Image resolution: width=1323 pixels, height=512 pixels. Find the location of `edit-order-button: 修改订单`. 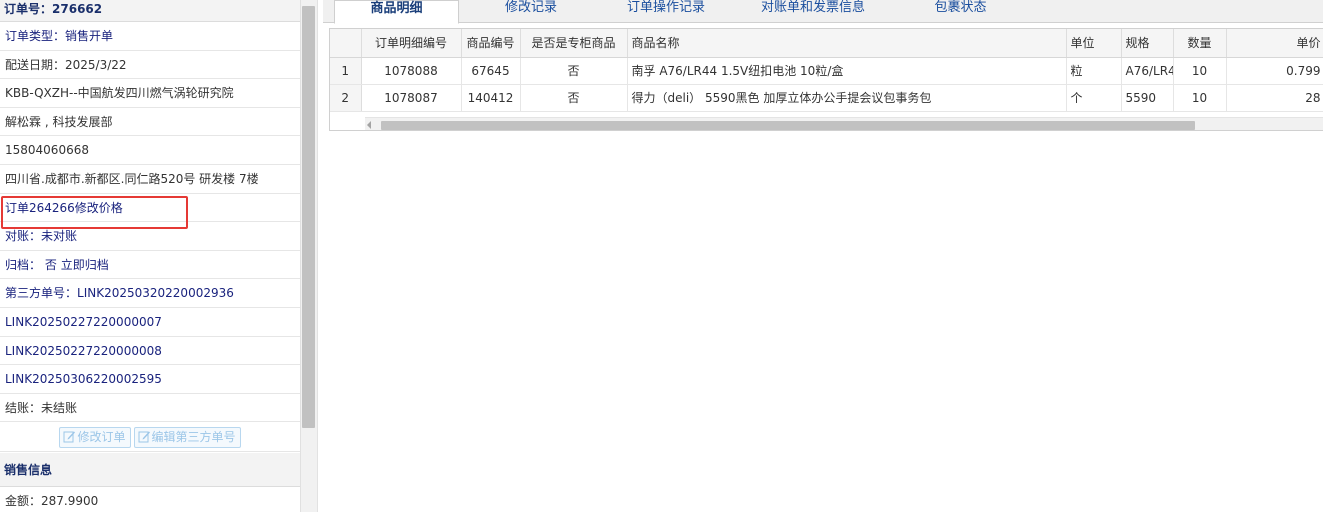

edit-order-button: 修改订单 is located at coordinates (95, 438).